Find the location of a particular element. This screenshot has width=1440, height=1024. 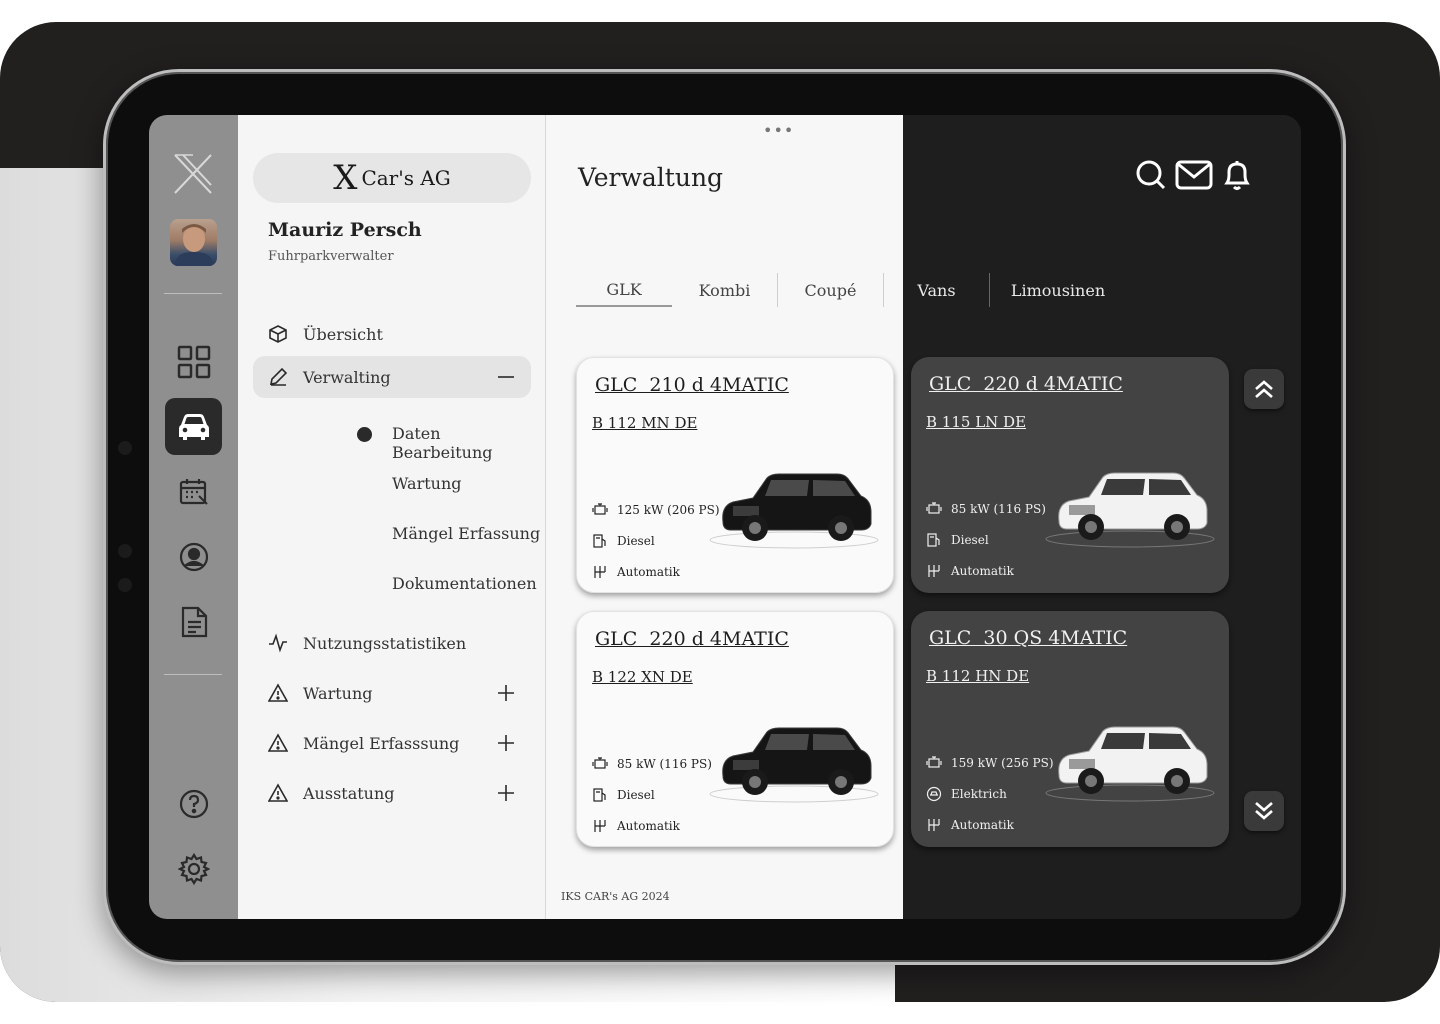

nav-item-admin: Verwalting is located at coordinates (392, 377).